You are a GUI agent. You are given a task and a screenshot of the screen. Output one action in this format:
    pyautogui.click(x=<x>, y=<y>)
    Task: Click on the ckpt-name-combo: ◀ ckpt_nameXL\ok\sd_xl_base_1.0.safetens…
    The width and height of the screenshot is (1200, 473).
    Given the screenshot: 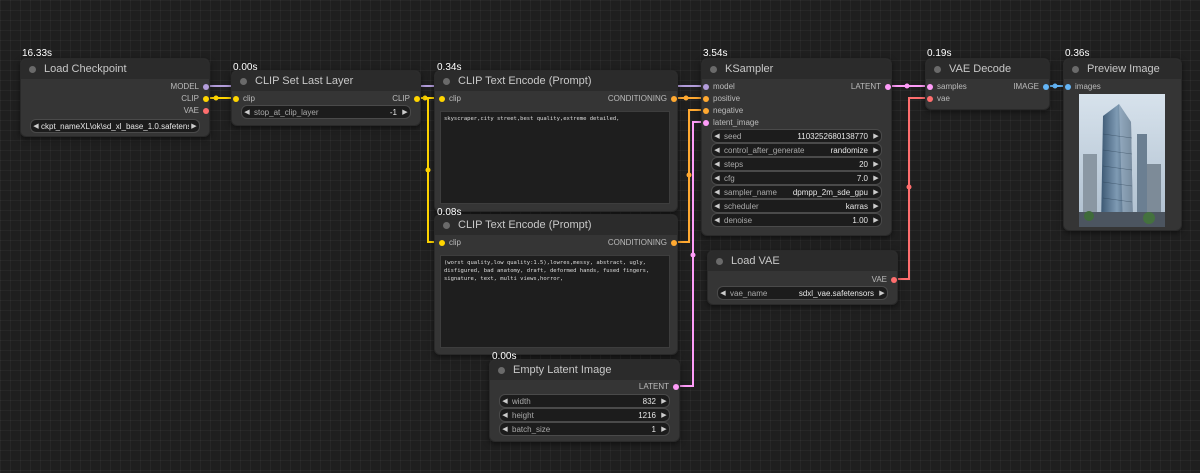 What is the action you would take?
    pyautogui.click(x=115, y=126)
    